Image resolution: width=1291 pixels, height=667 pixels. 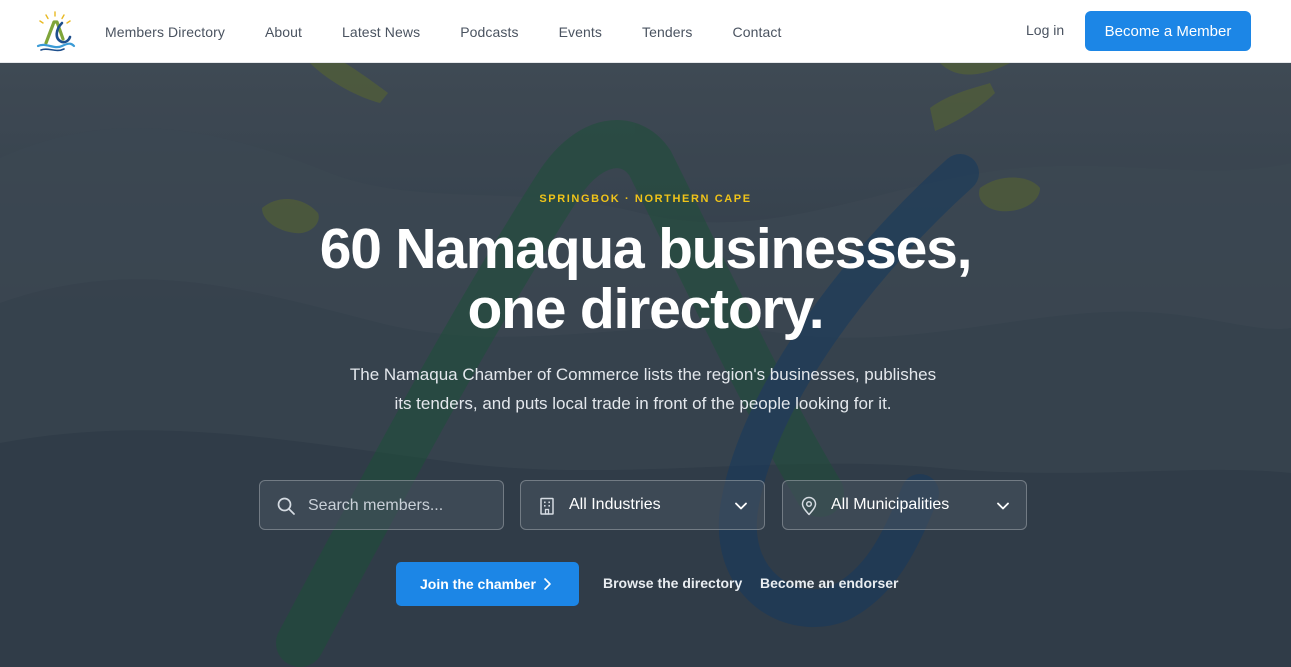 What do you see at coordinates (615, 504) in the screenshot?
I see `industry-select-value: All Industries` at bounding box center [615, 504].